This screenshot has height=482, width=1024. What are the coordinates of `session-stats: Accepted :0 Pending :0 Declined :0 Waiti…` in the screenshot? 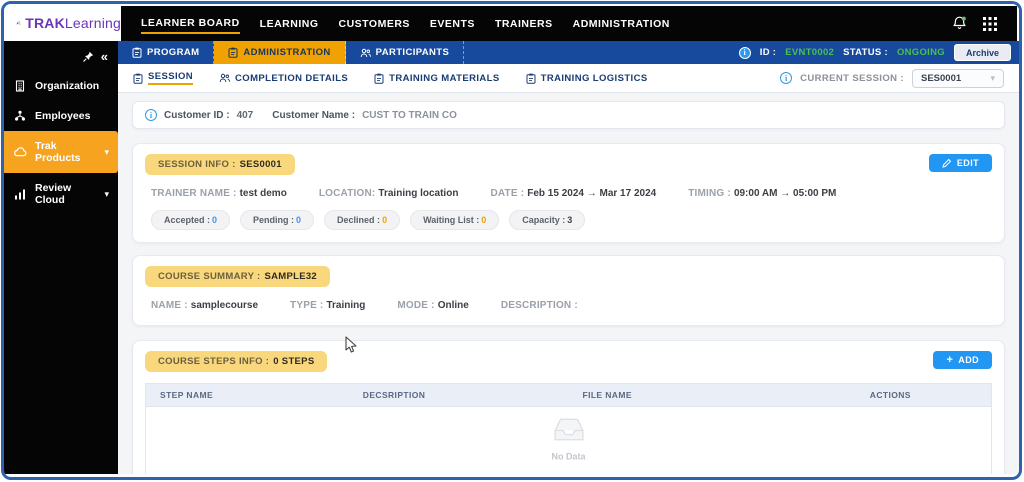 It's located at (571, 220).